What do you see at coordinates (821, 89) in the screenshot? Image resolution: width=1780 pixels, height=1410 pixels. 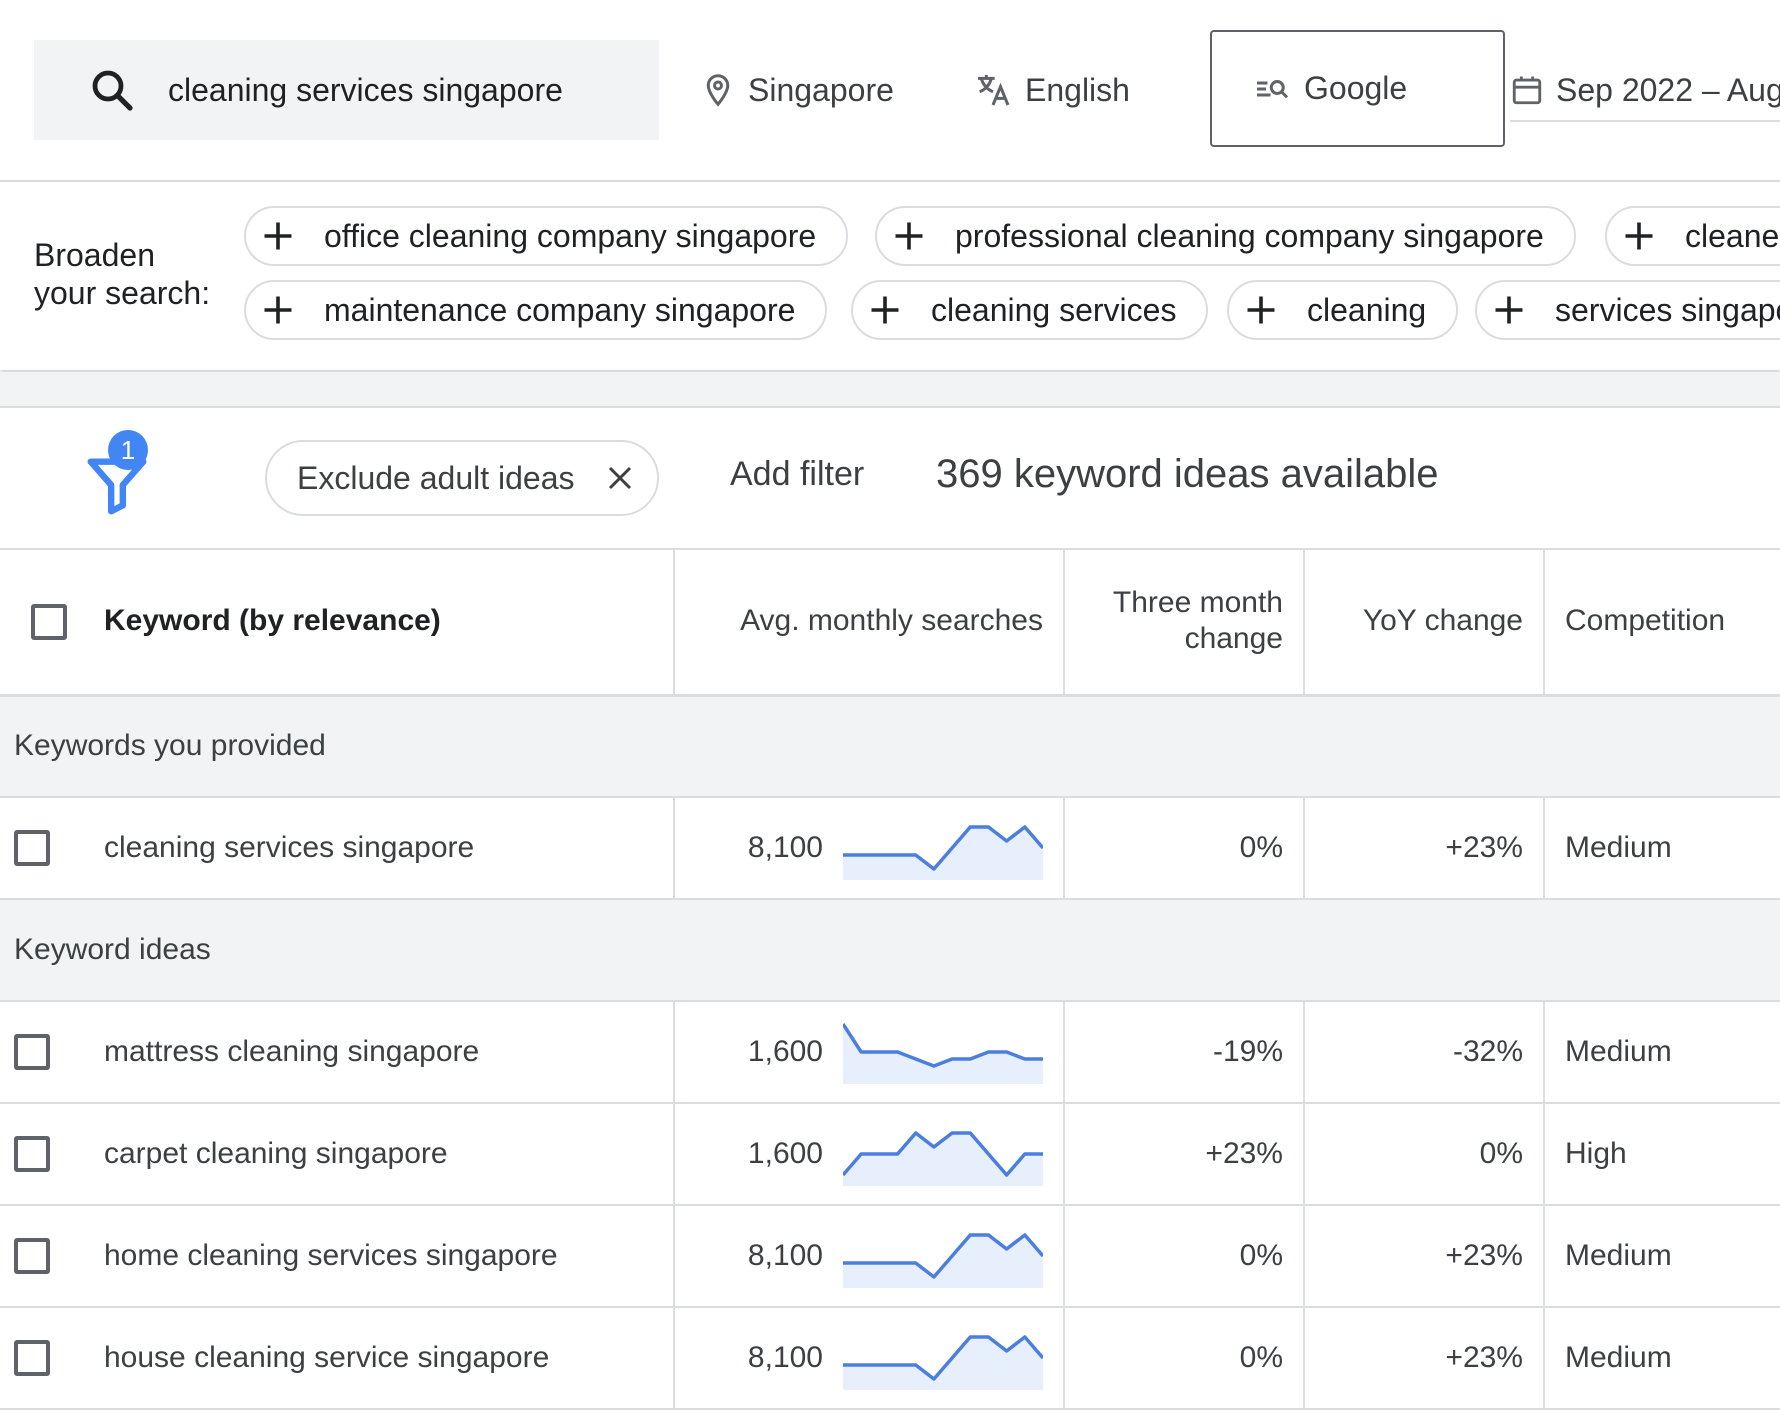 I see `location-label: Singapore` at bounding box center [821, 89].